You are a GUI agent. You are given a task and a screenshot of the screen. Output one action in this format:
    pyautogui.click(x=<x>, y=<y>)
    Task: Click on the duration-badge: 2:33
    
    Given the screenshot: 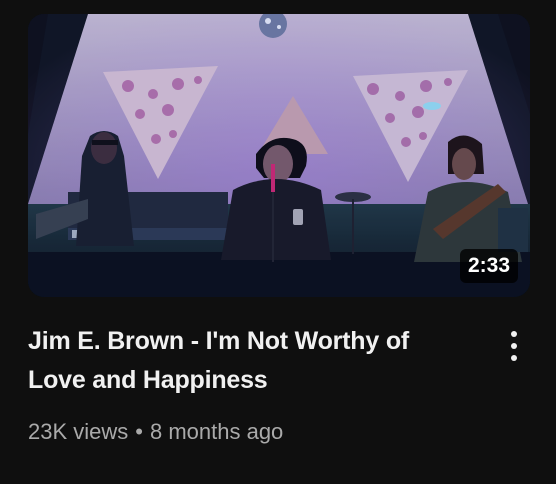 What is the action you would take?
    pyautogui.click(x=488, y=266)
    